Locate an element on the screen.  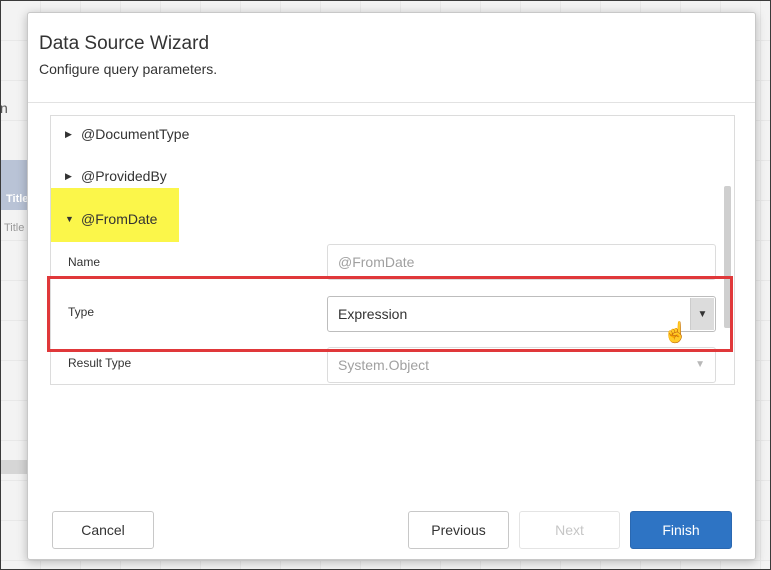
background-strip is located at coordinates (15, 467).